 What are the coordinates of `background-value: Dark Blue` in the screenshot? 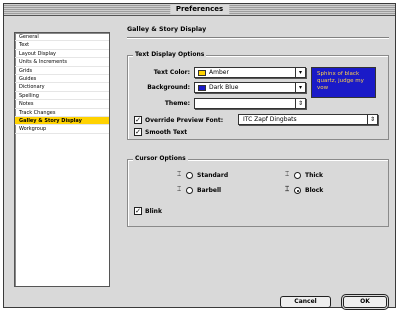 It's located at (224, 87).